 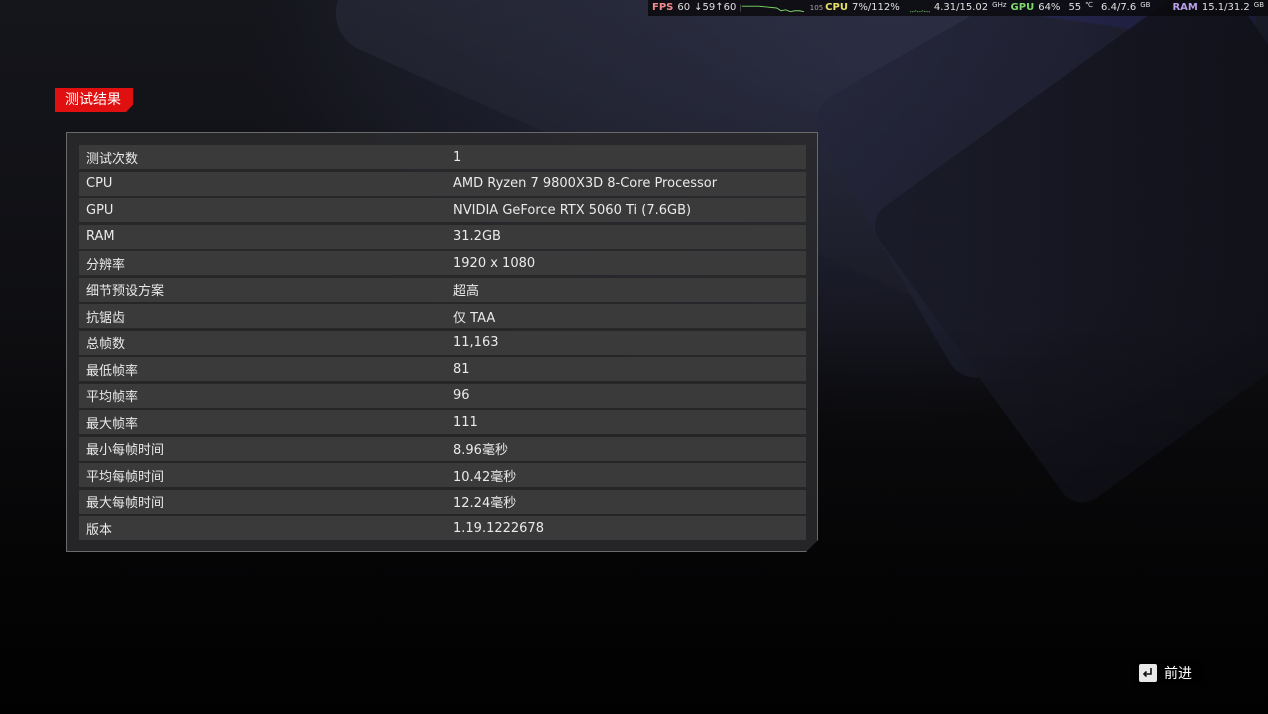 What do you see at coordinates (1049, 7) in the screenshot?
I see `gpu-value: 64%` at bounding box center [1049, 7].